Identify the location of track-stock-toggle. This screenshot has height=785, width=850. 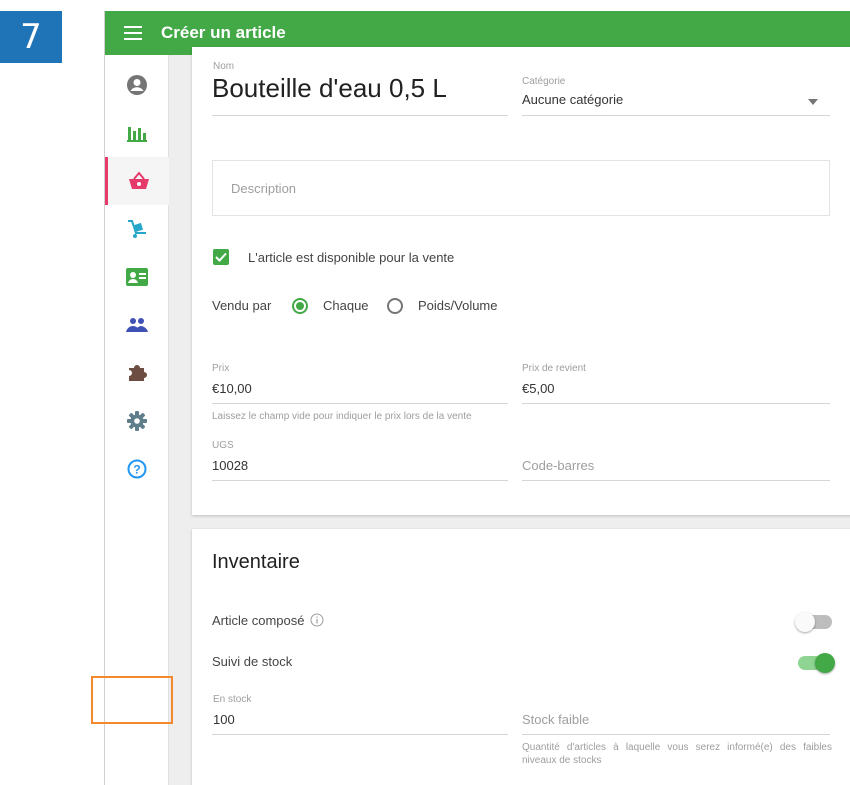
(816, 663).